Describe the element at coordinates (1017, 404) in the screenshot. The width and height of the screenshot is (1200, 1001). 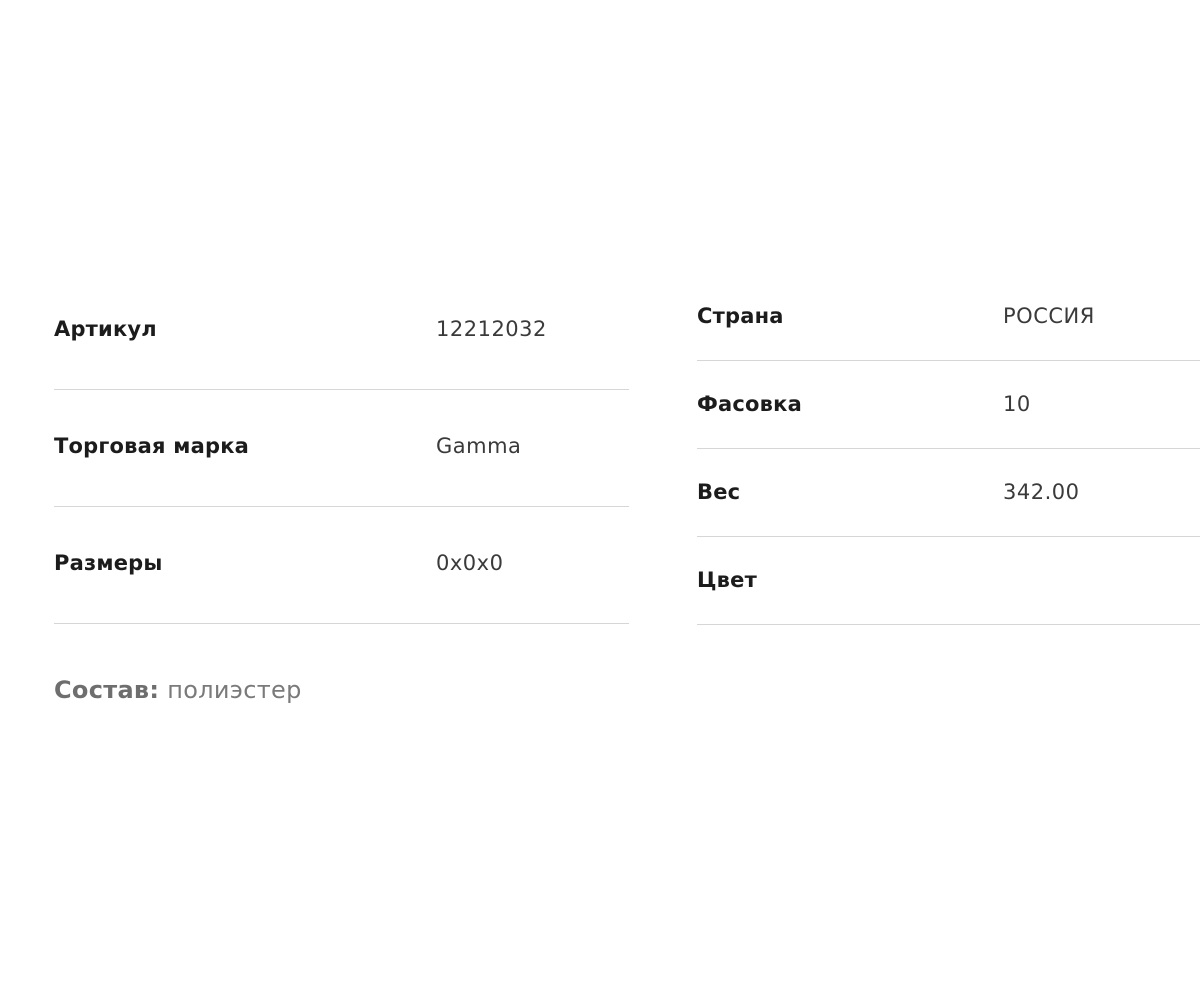
I see `spec-value: 10` at that location.